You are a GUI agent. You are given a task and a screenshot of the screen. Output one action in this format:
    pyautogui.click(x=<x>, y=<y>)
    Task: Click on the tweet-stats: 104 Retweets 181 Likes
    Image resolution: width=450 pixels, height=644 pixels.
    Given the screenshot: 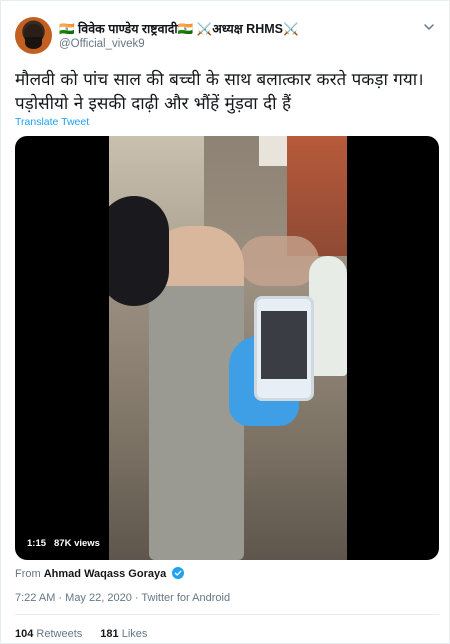 What is the action you would take?
    pyautogui.click(x=81, y=634)
    